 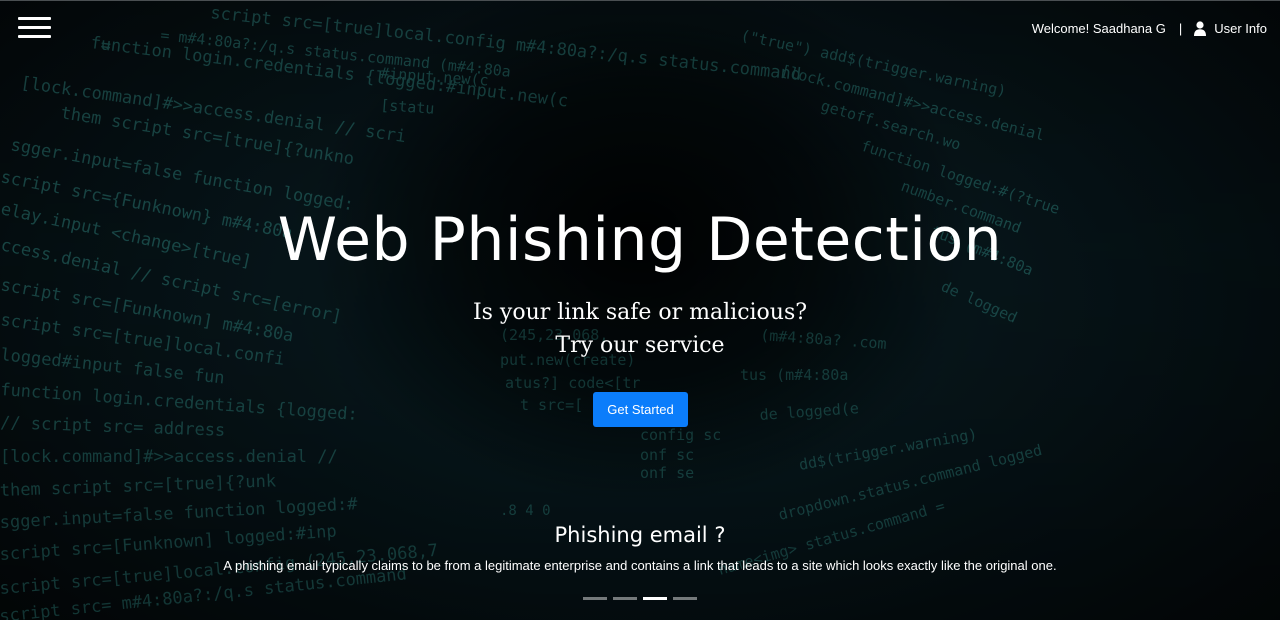 I want to click on svg-text: t src=[, so click(x=551, y=405).